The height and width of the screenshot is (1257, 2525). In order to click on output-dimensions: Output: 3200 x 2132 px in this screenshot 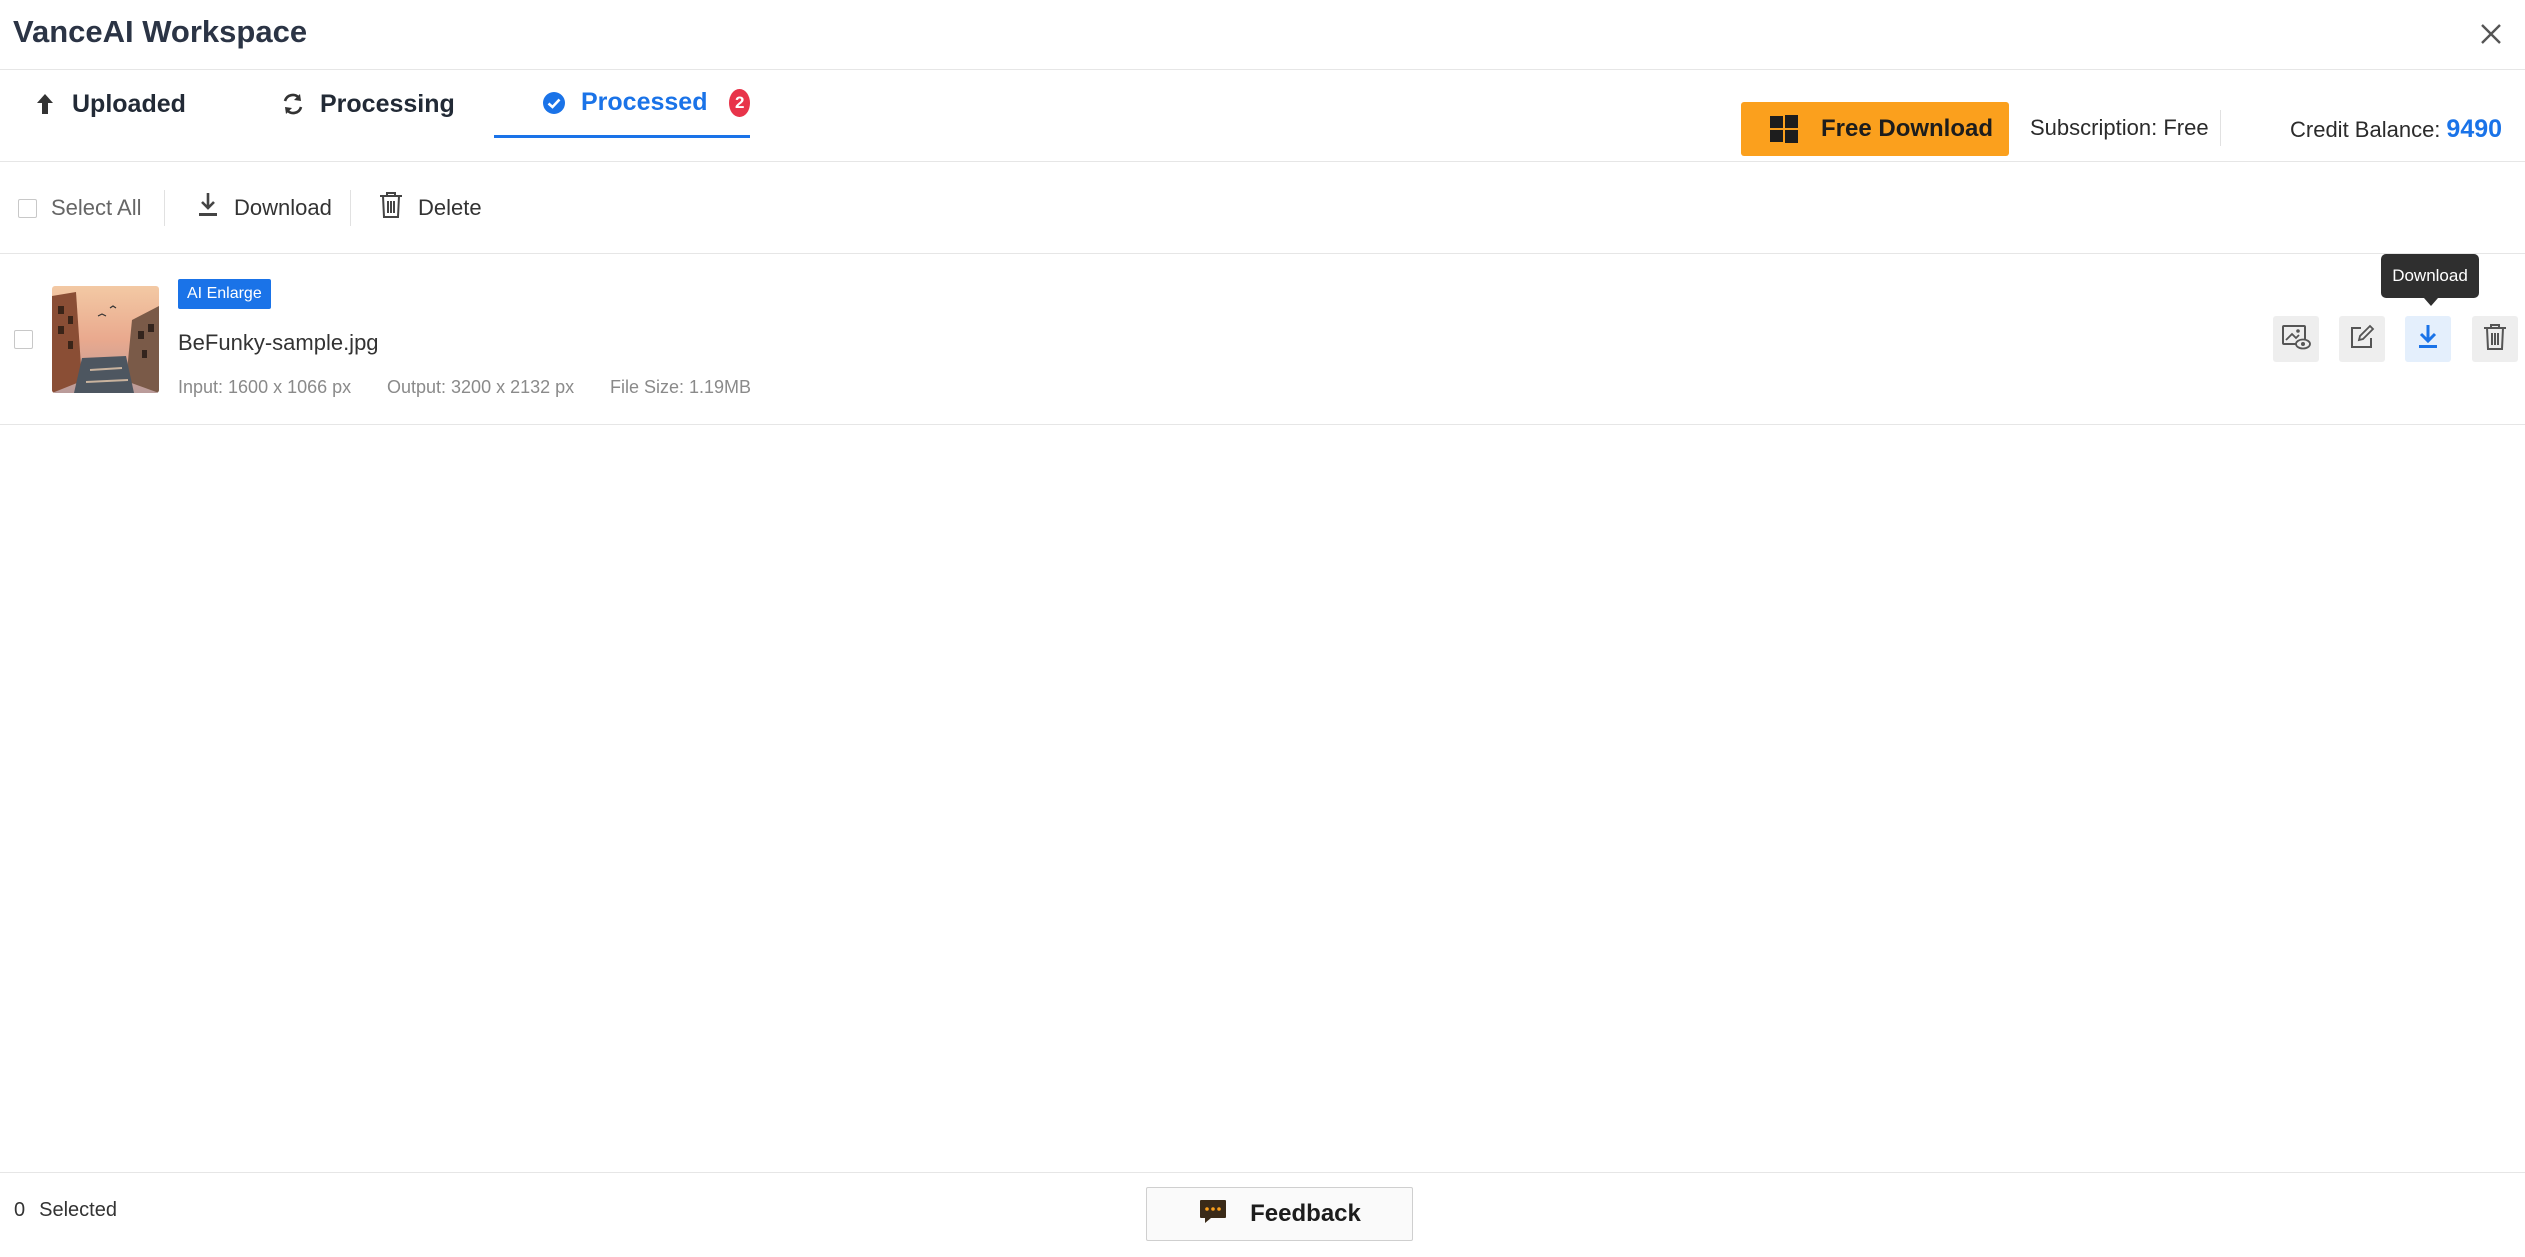, I will do `click(481, 387)`.